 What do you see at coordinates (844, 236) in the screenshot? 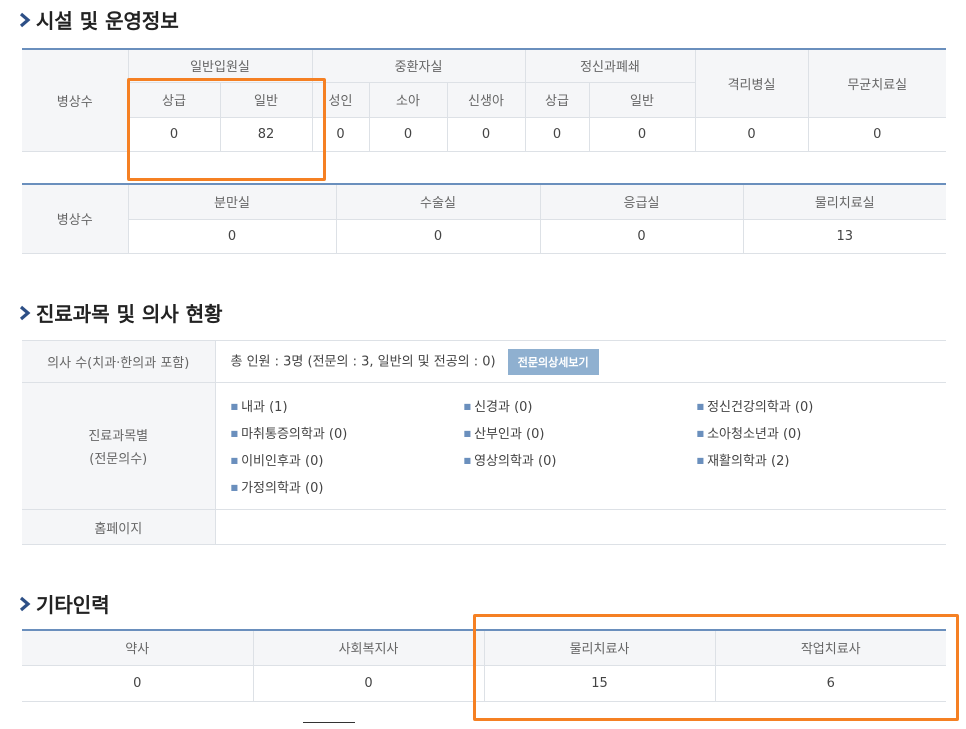
I see `value-physical-therapy-room: 13` at bounding box center [844, 236].